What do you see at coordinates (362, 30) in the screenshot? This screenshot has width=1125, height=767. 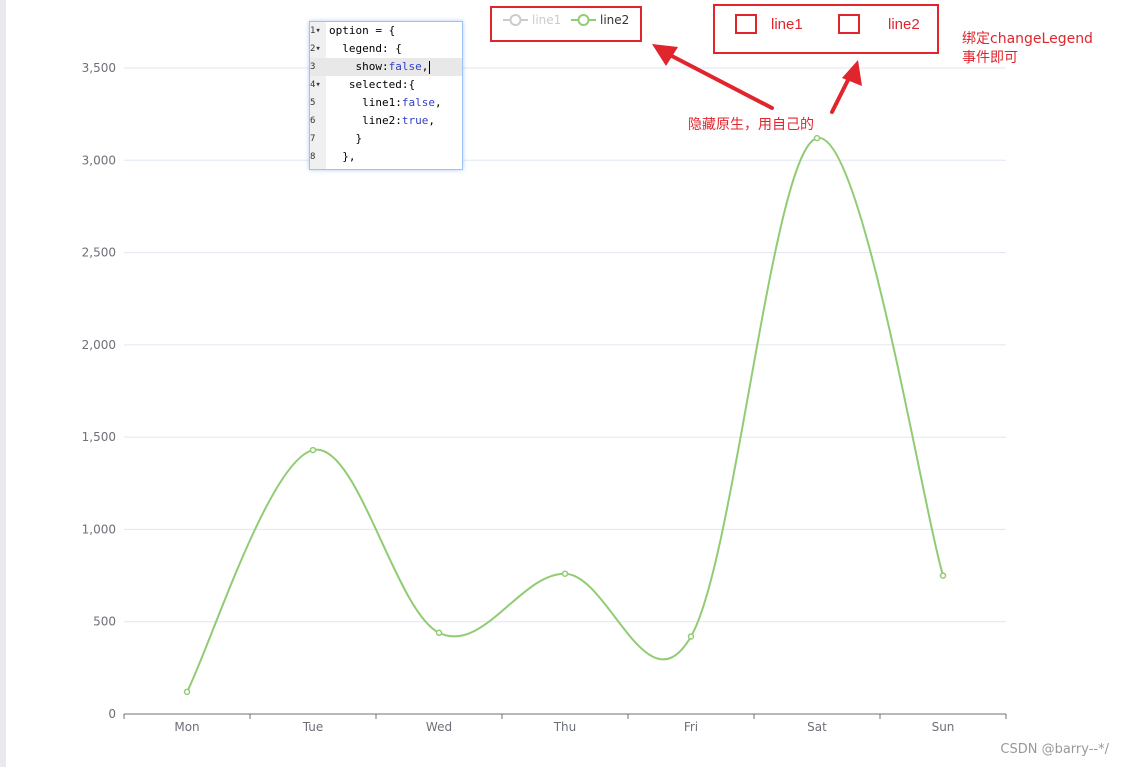 I see `code-text: option = {` at bounding box center [362, 30].